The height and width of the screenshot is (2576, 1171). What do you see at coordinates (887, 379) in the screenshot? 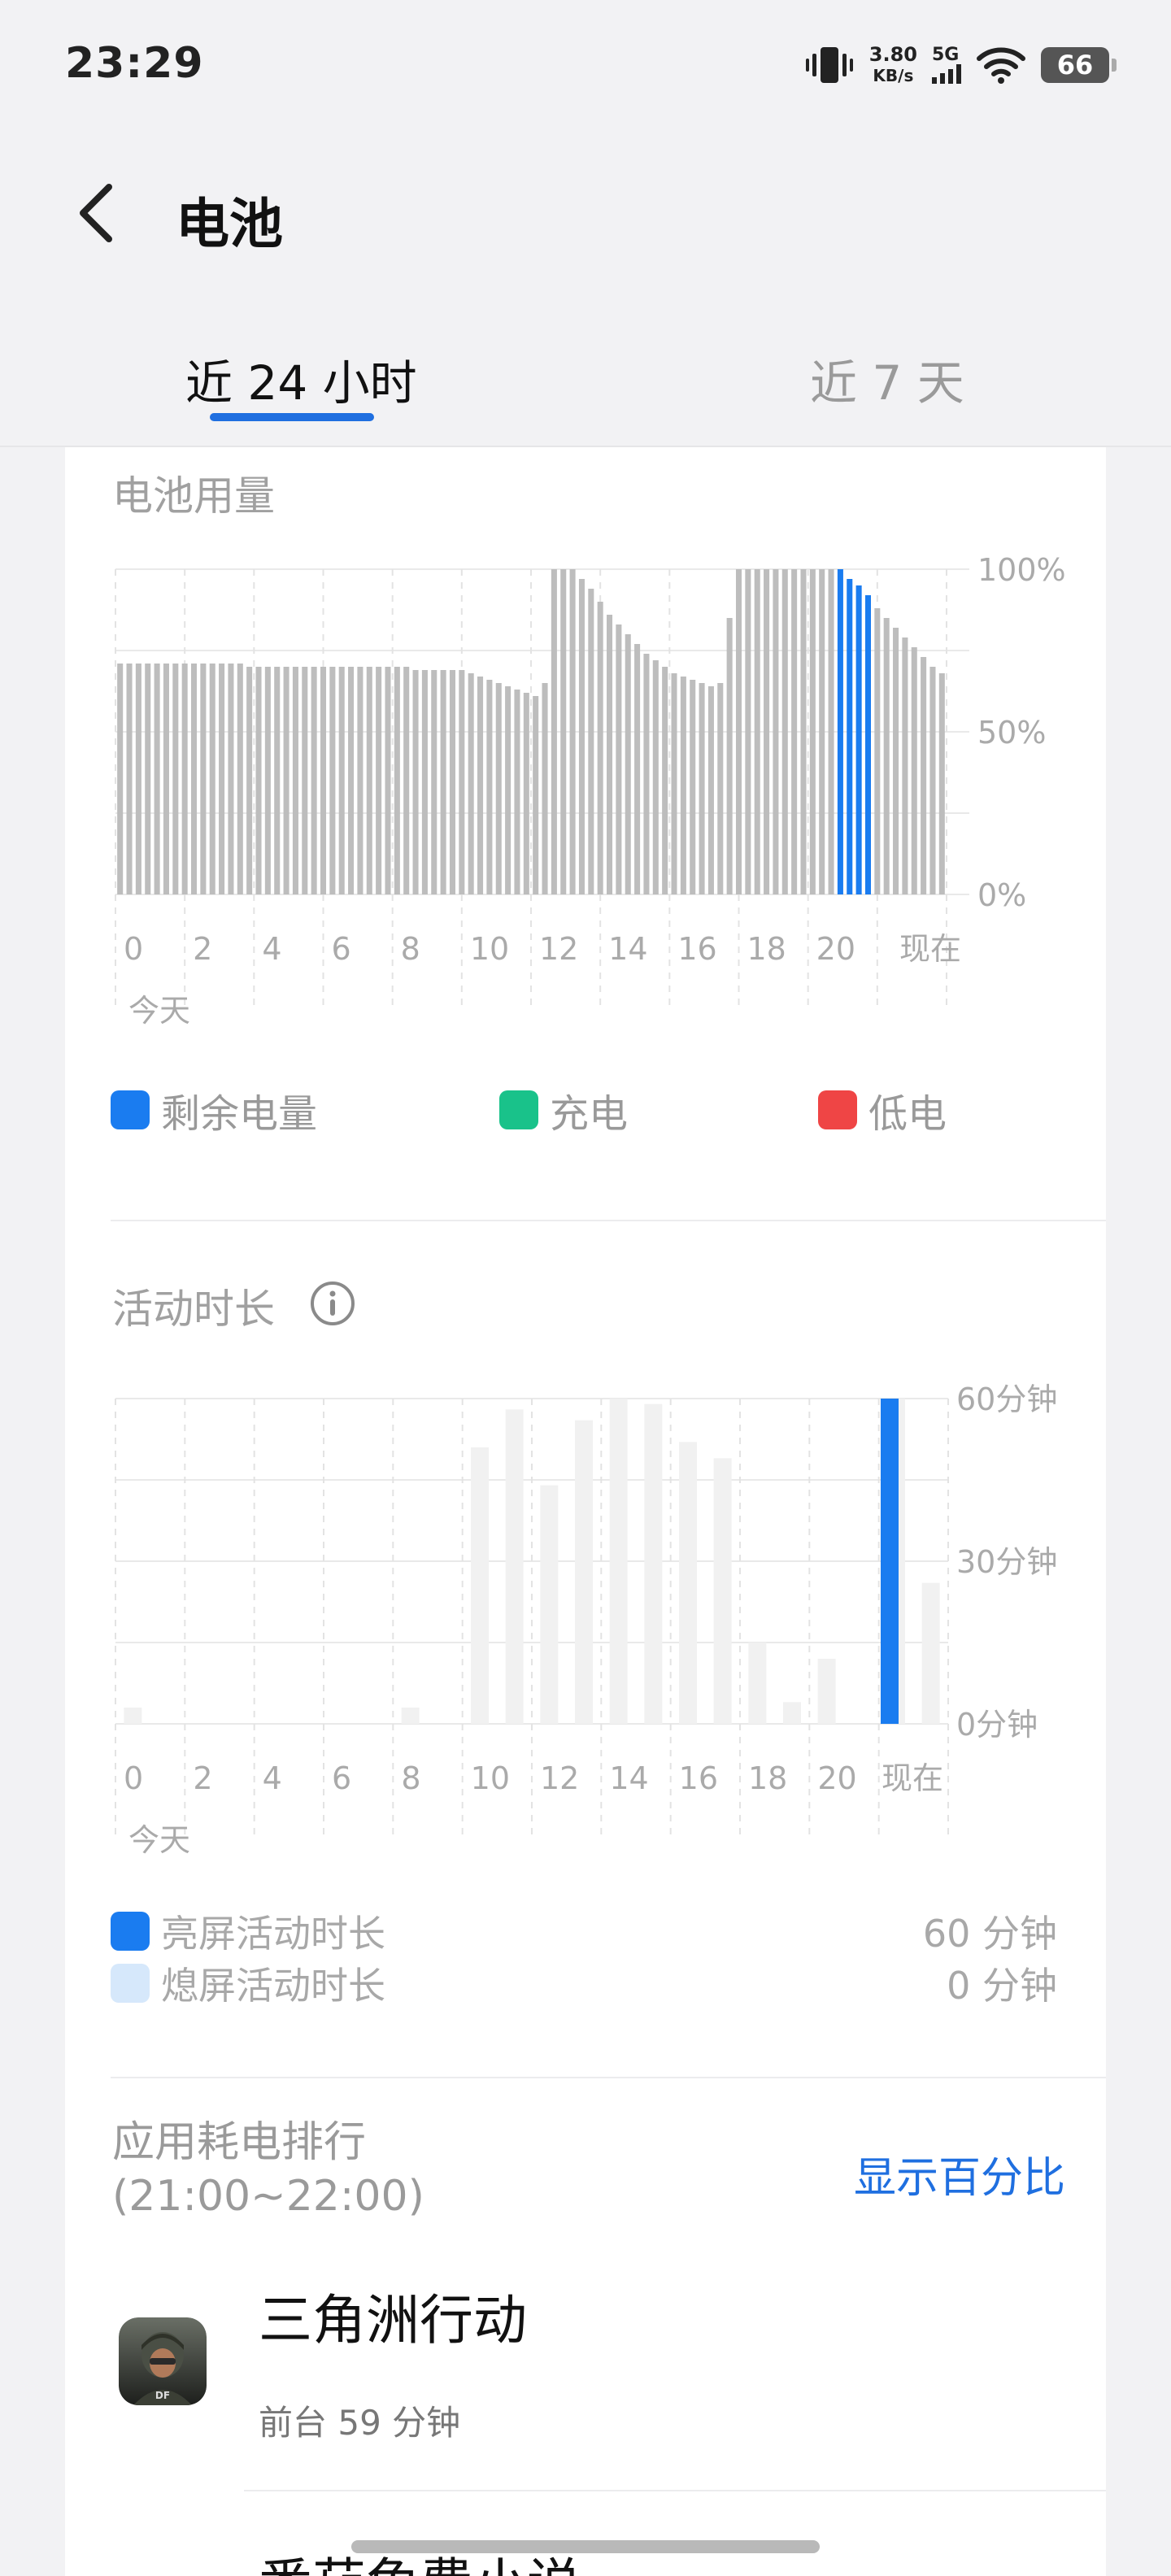
I see `tab-7-days: 近 7 天` at bounding box center [887, 379].